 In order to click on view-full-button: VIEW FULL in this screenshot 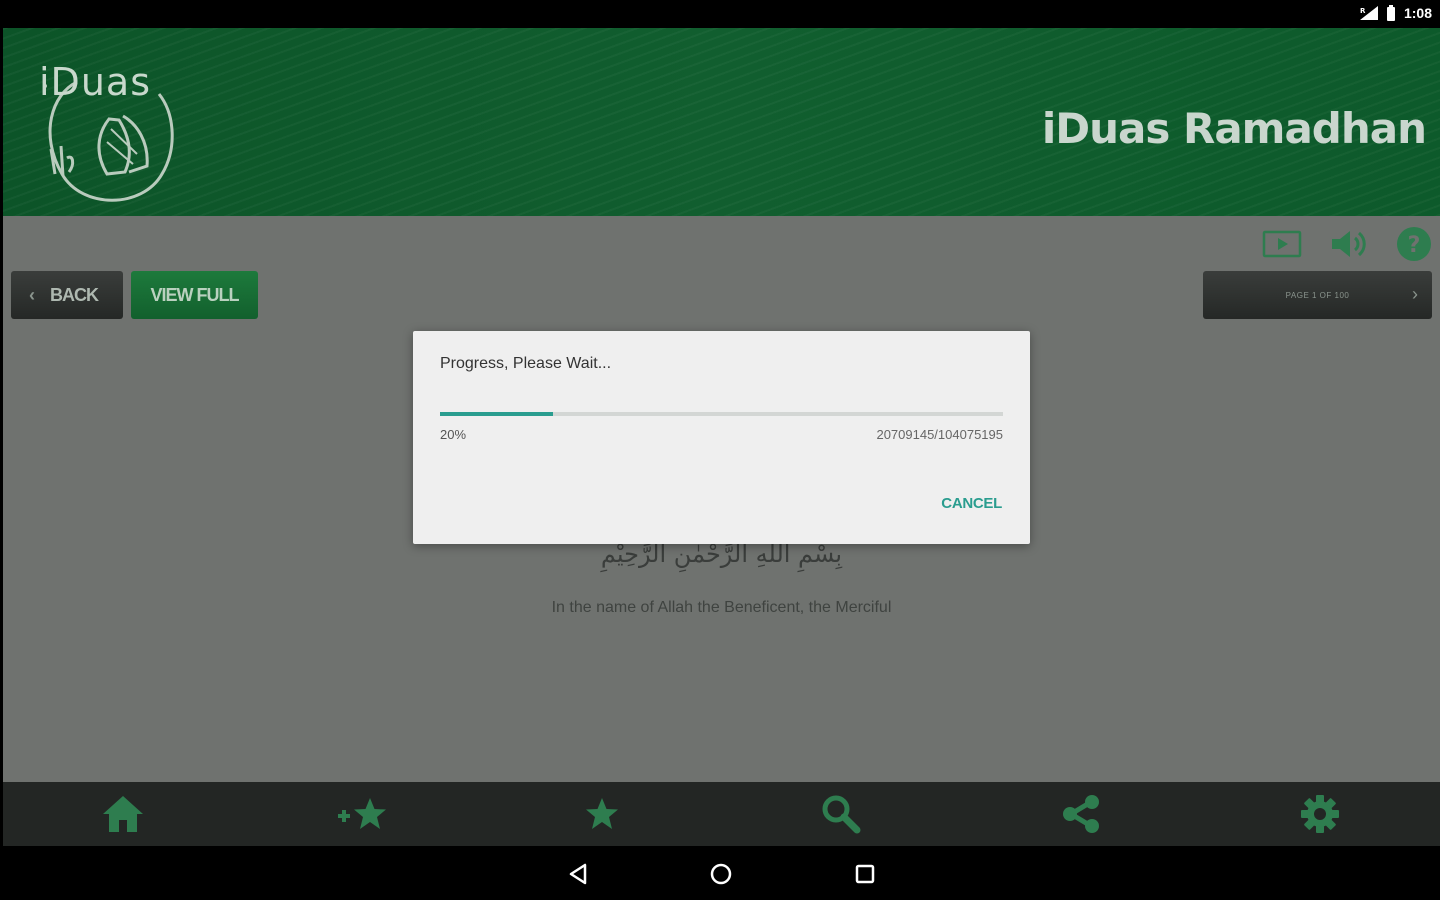, I will do `click(194, 295)`.